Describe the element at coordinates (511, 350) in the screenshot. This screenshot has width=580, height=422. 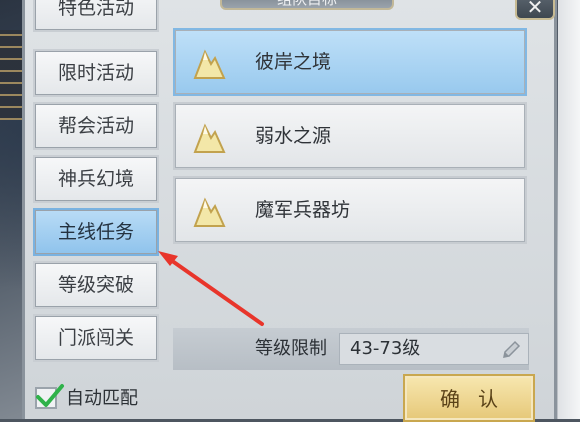
I see `pencil-icon` at that location.